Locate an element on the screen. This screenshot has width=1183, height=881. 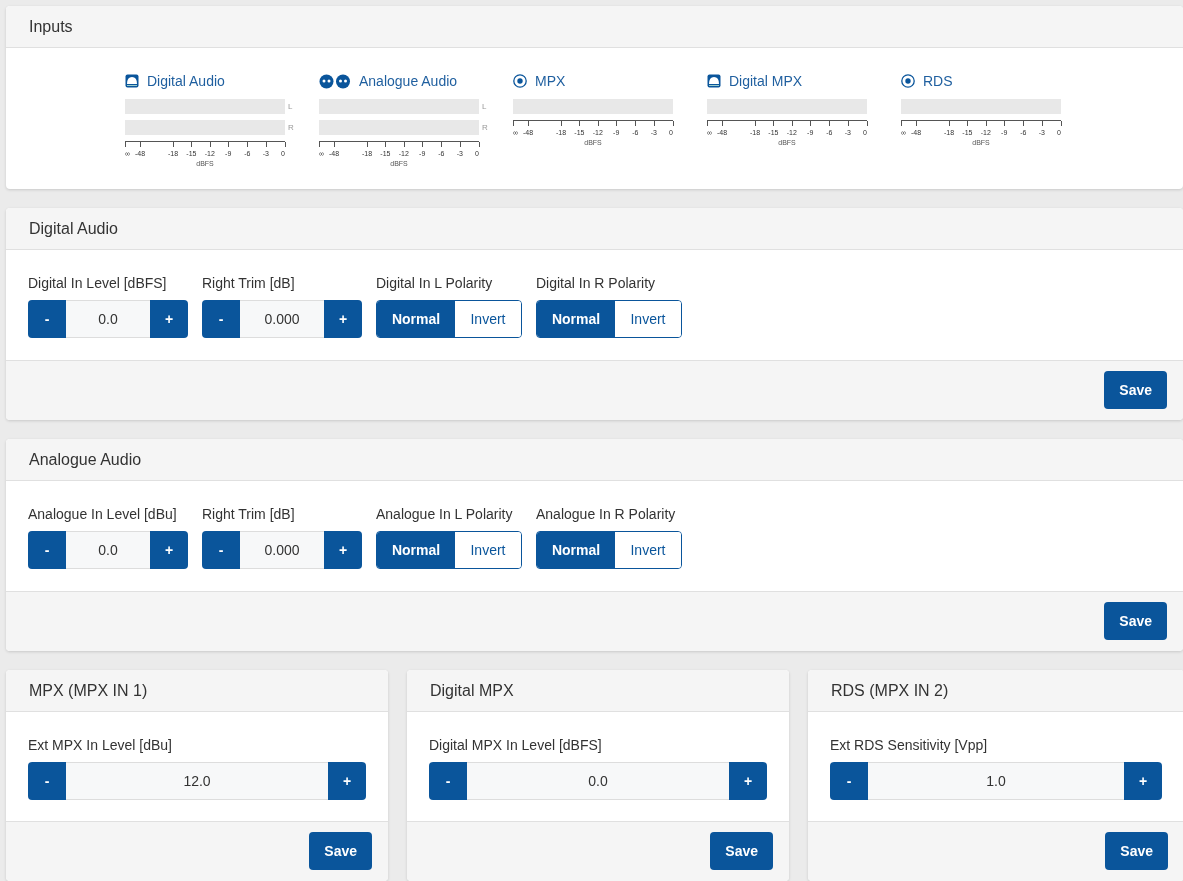
field-label: Ext MPX In Level [dBu] is located at coordinates (100, 745).